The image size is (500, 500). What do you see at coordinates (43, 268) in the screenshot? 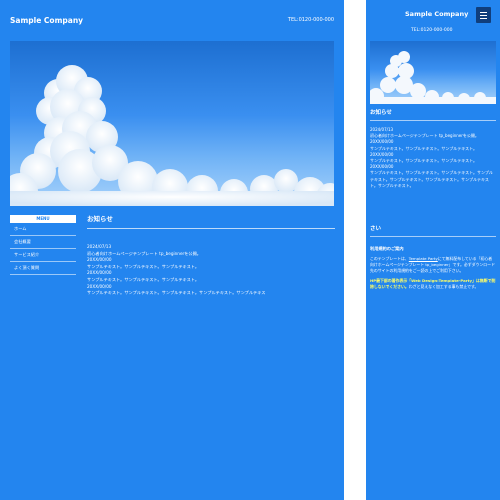
I see `nav-item-faq: よく頂く質問` at bounding box center [43, 268].